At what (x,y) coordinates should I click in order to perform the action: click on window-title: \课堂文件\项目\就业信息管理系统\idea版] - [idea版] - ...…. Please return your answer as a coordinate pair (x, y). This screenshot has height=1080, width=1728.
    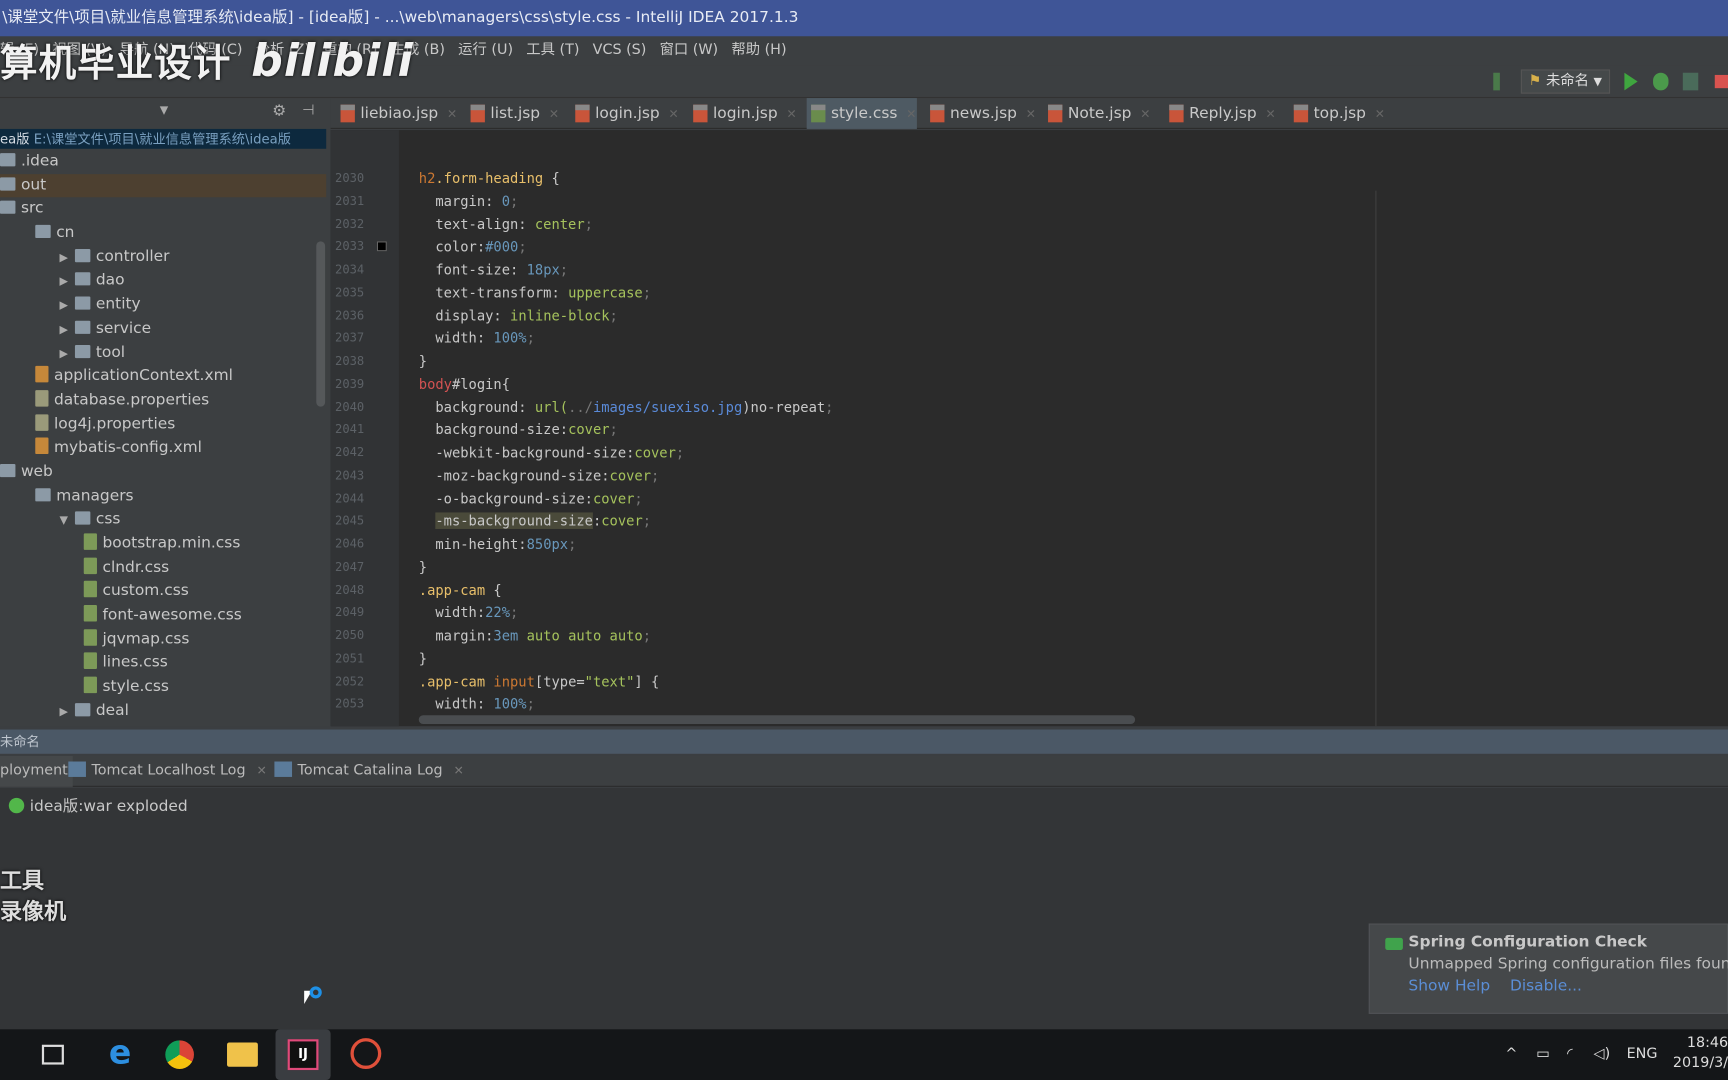
    Looking at the image, I should click on (864, 18).